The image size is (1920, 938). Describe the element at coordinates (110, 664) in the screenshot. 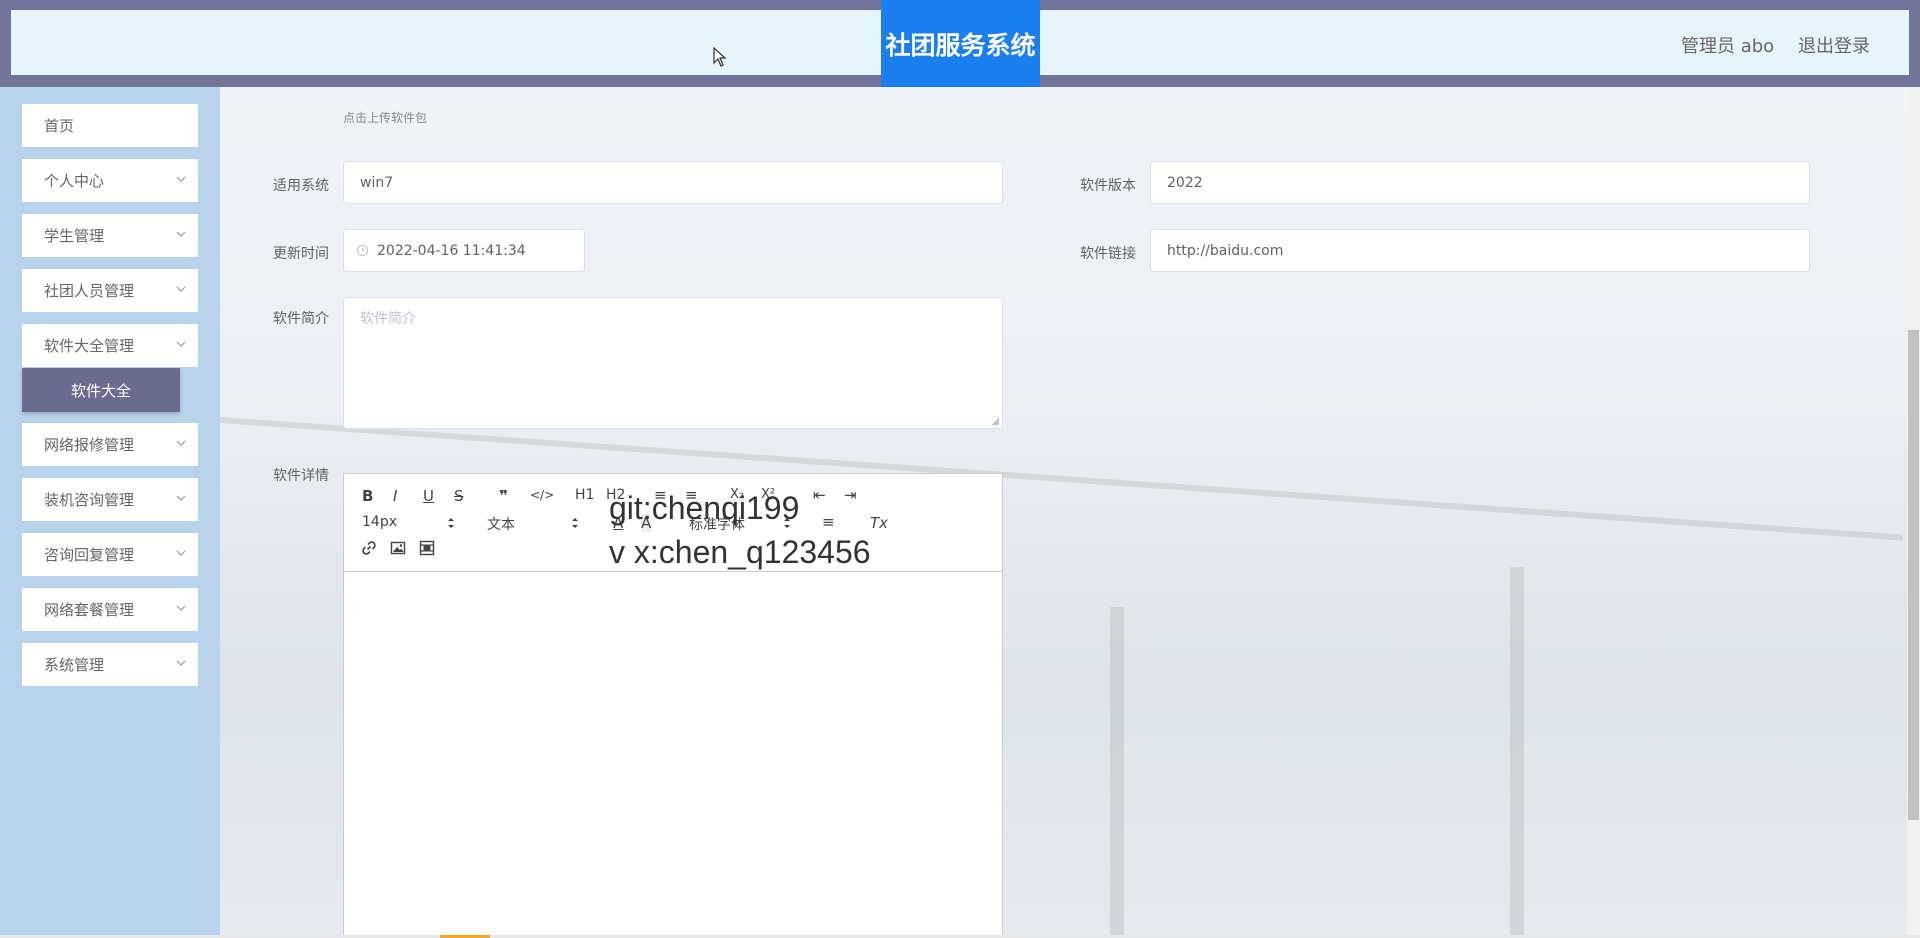

I see `sidebar-item-system: 系统管理` at that location.